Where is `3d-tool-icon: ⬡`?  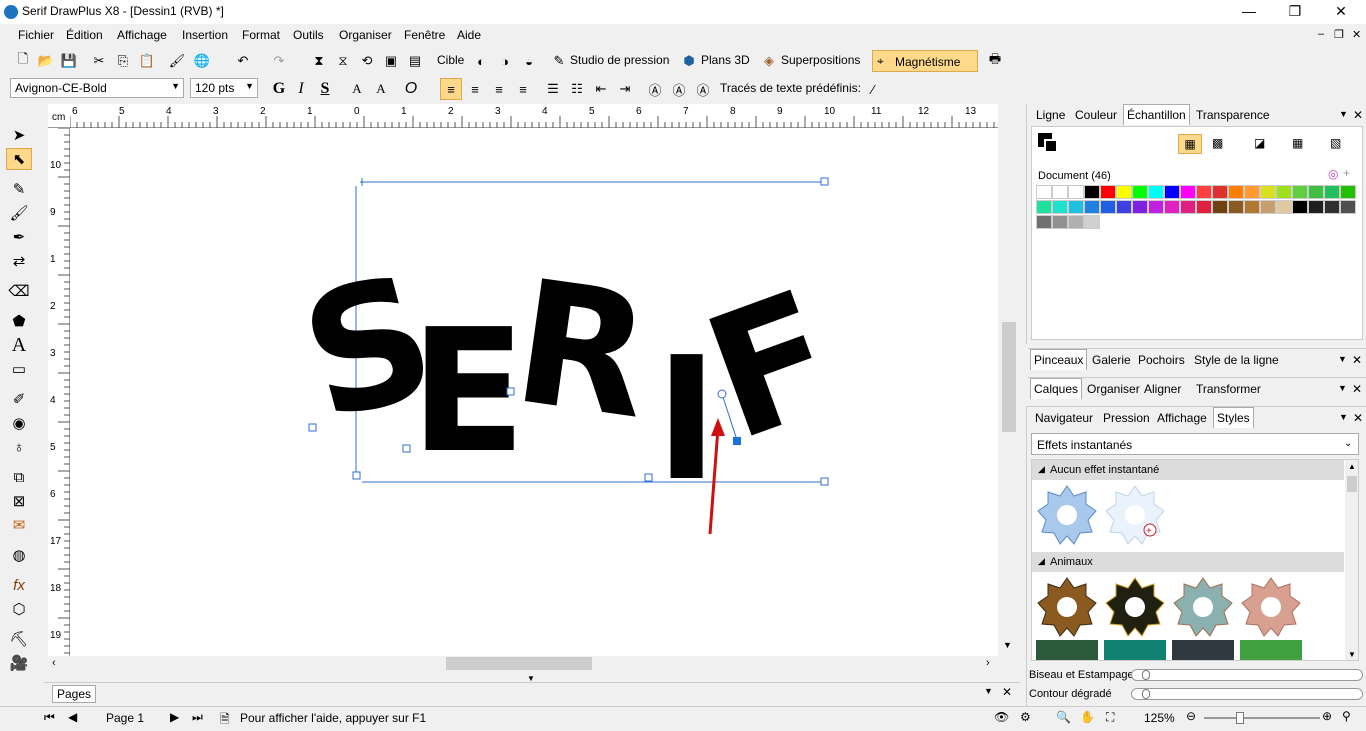
3d-tool-icon: ⬡ is located at coordinates (19, 609).